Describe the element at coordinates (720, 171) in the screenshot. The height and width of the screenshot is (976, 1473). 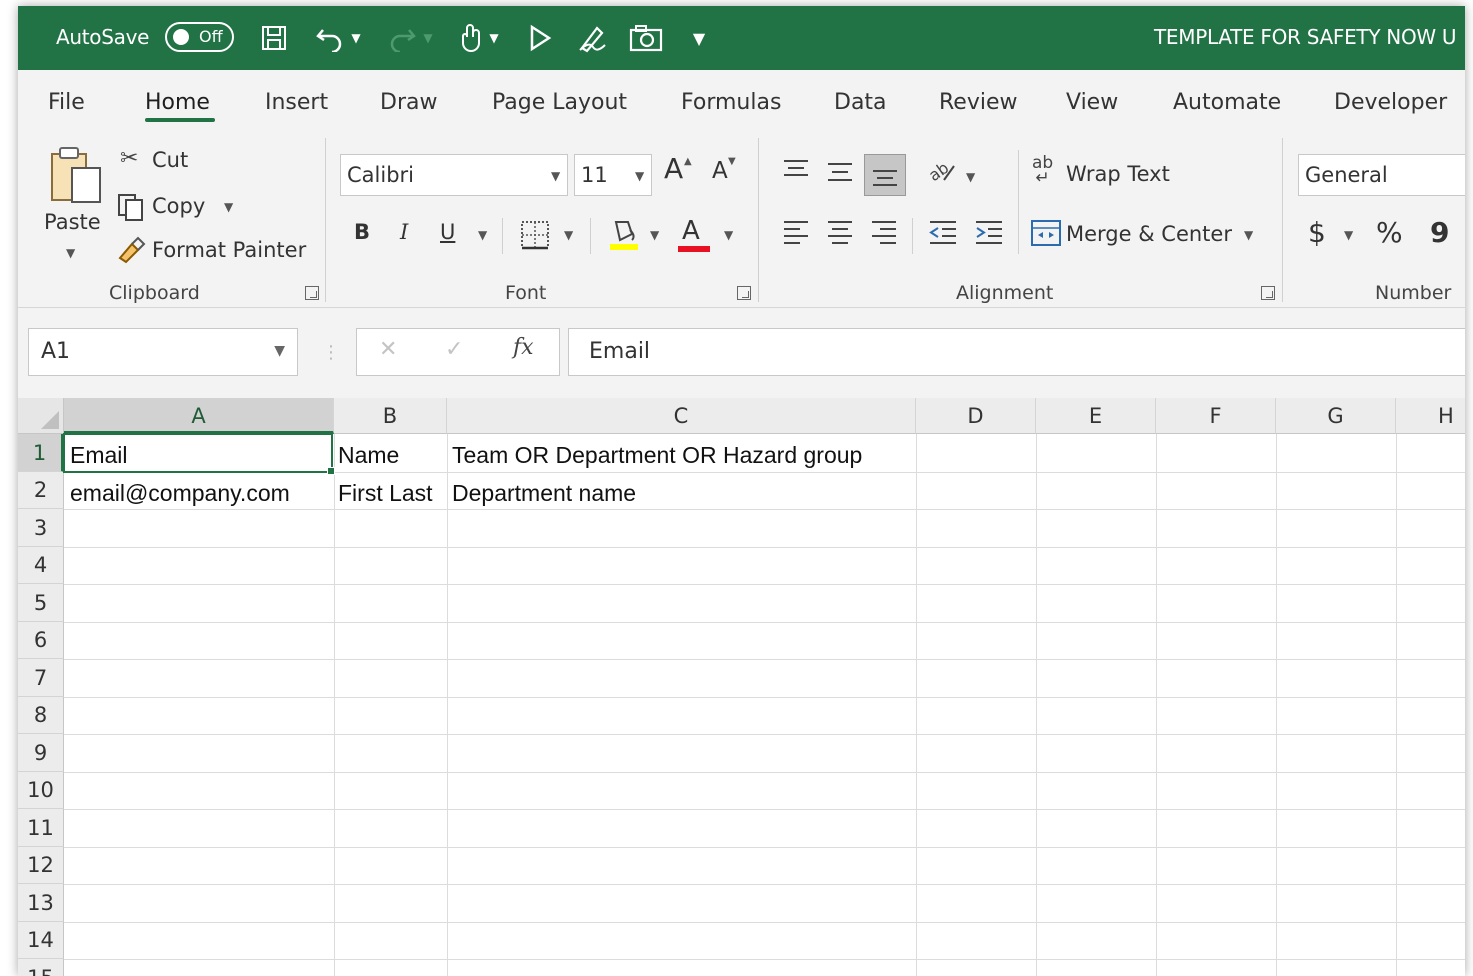
I see `shrink-font-button: A` at that location.